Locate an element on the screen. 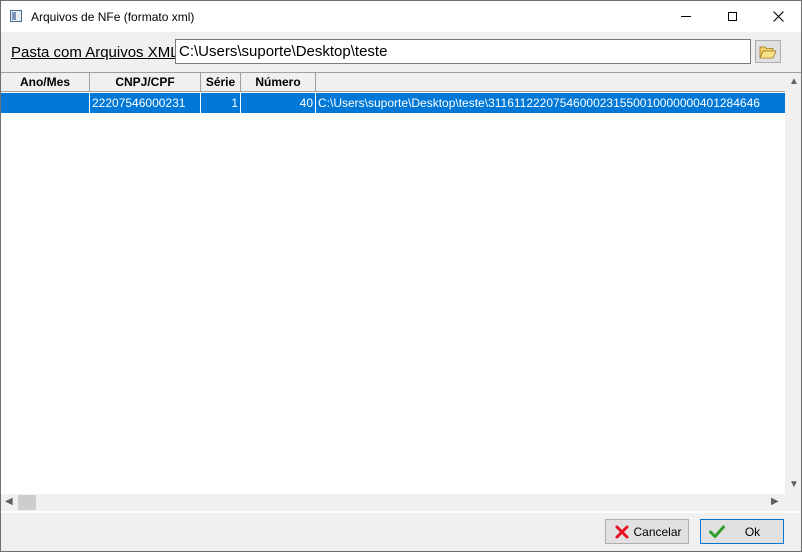 This screenshot has height=552, width=802. maximize-icon is located at coordinates (732, 16).